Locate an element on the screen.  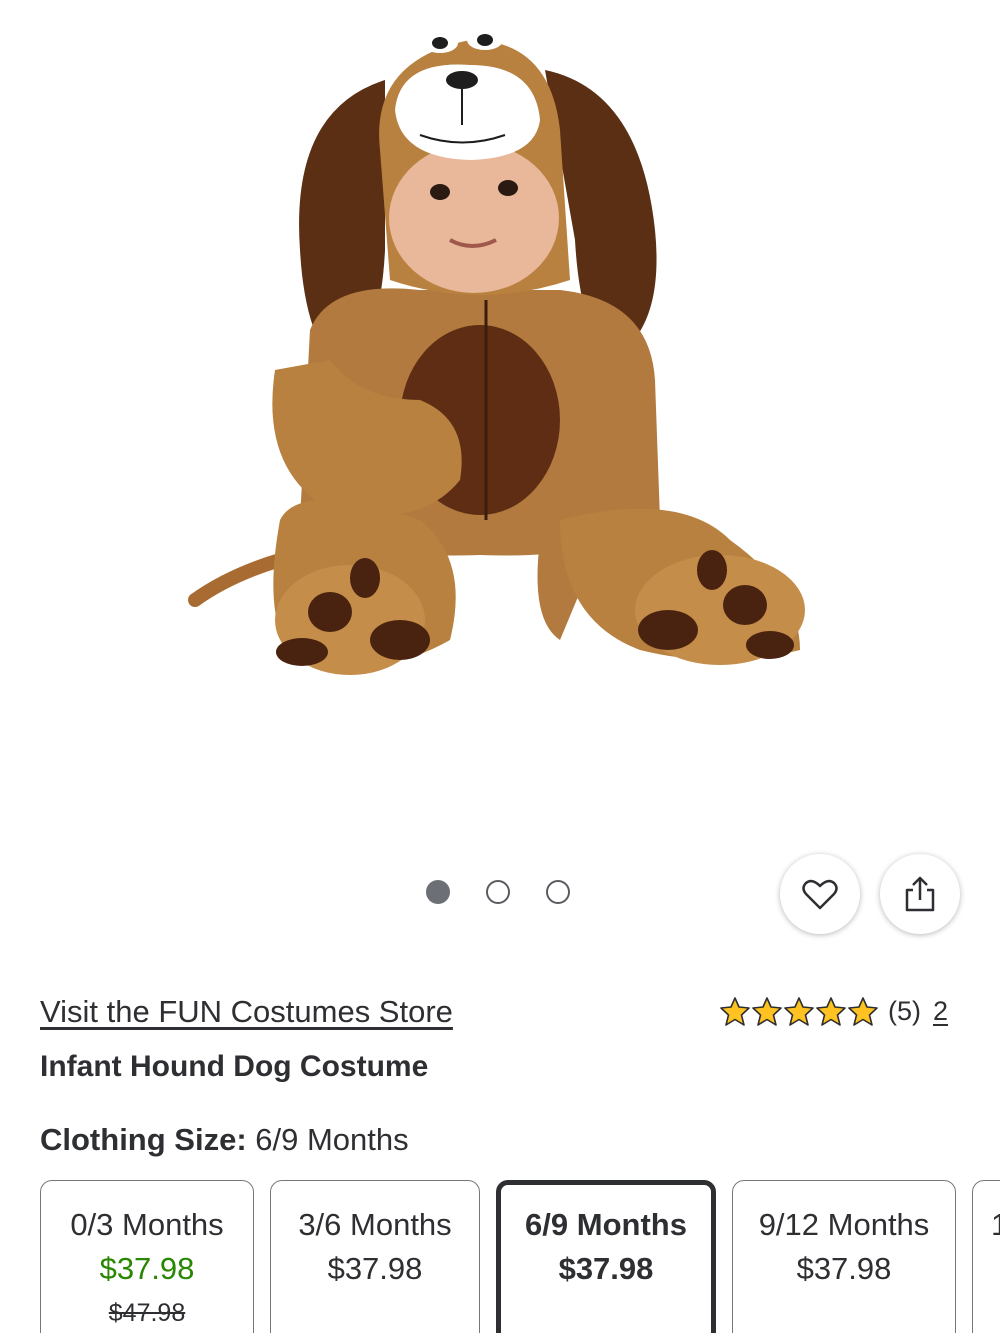
carousel-dots is located at coordinates (498, 892).